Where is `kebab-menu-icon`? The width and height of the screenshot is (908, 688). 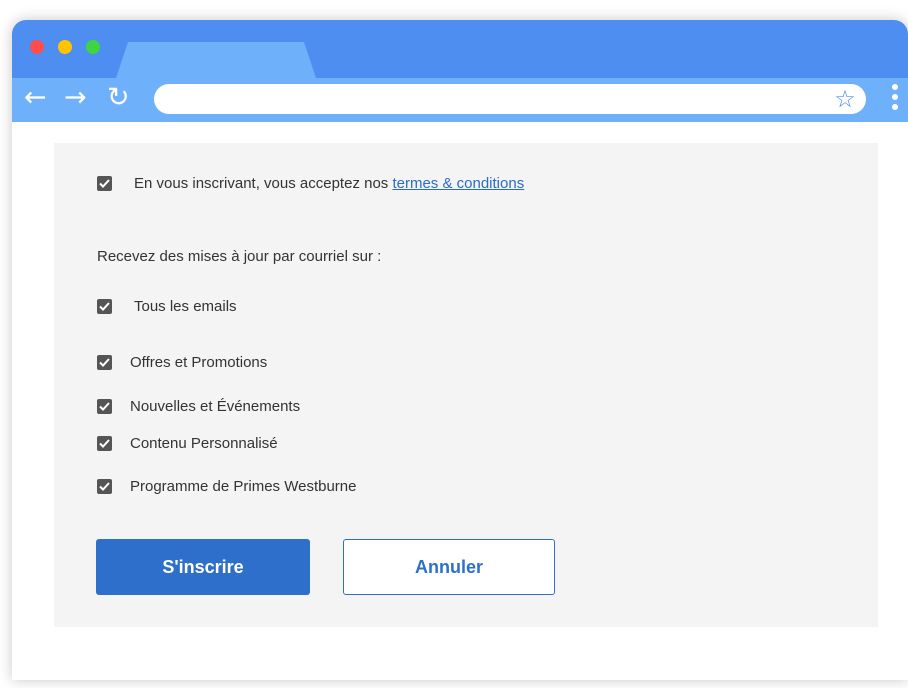
kebab-menu-icon is located at coordinates (895, 100).